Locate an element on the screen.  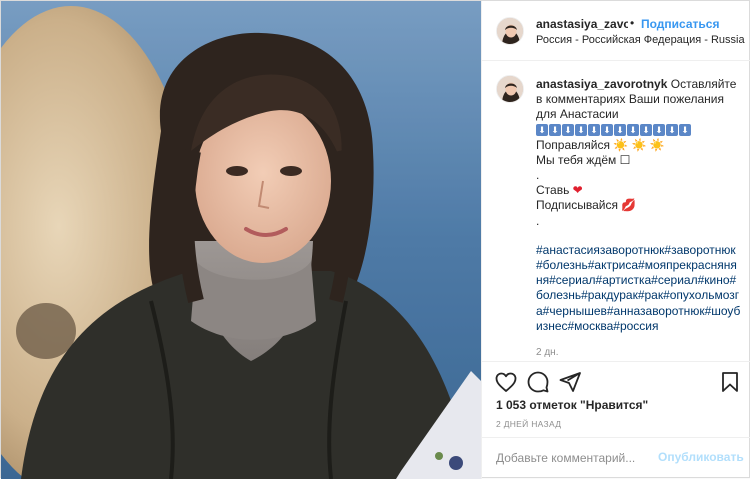
caption-get-well-text: Поправляйся is located at coordinates (573, 144).